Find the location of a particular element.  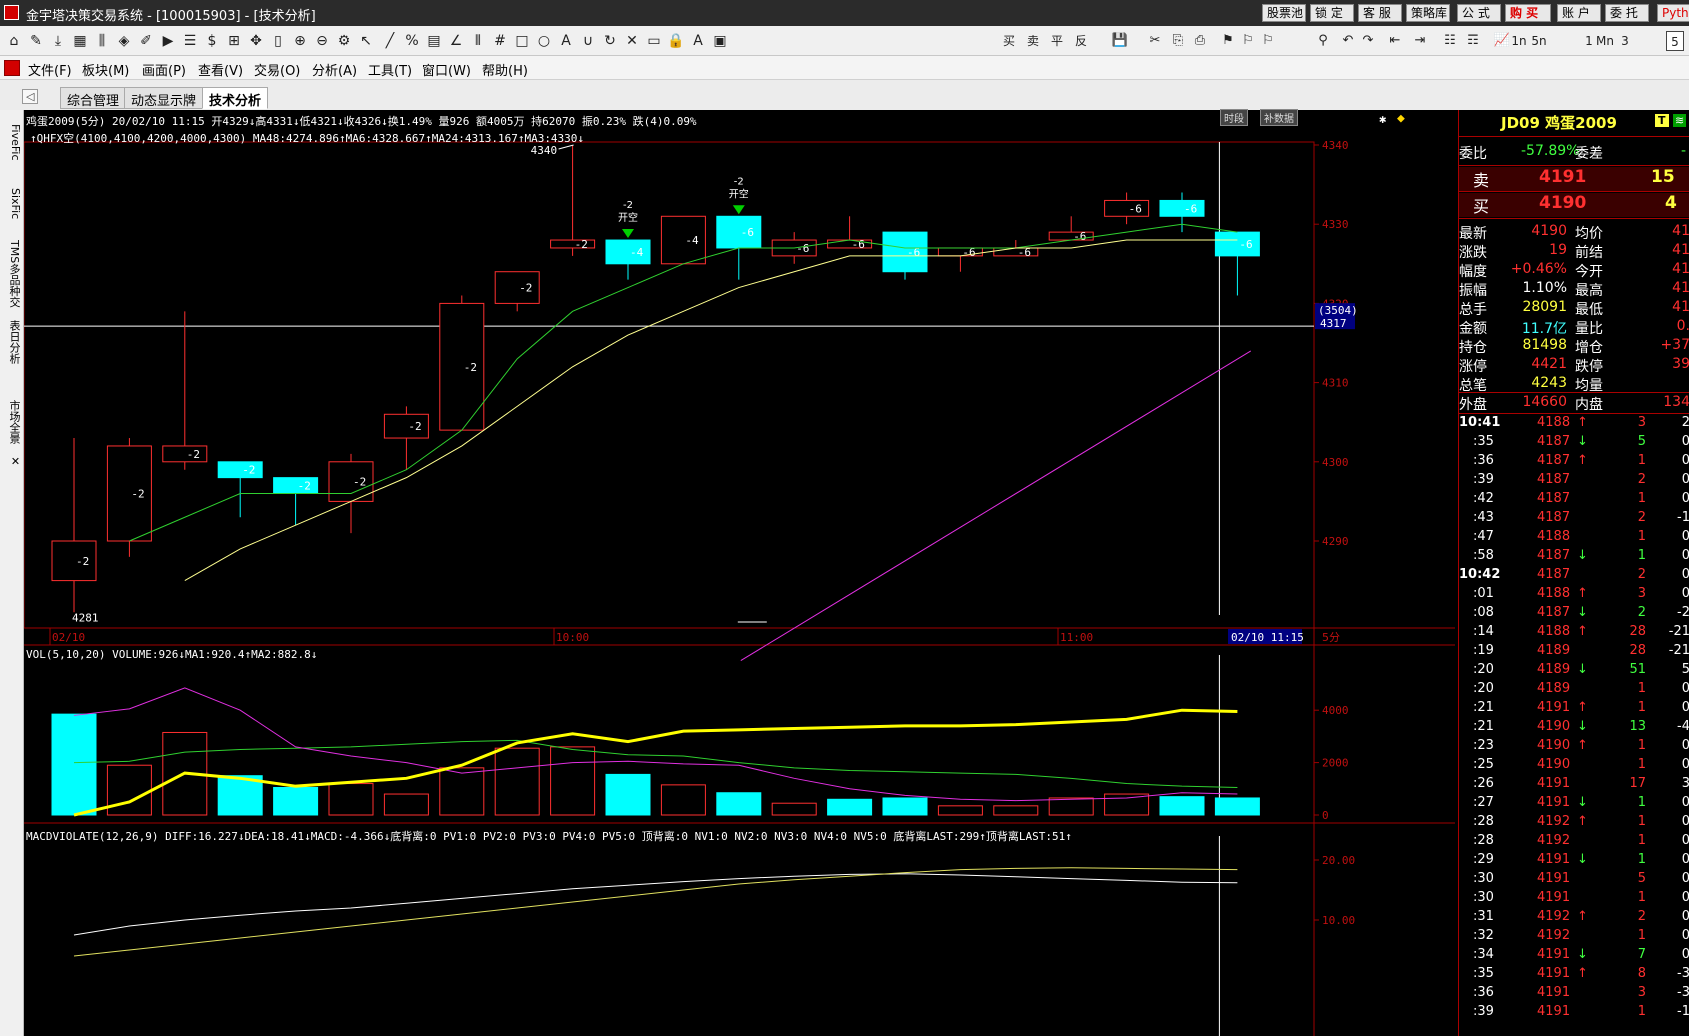

tab-0: 综合管理 is located at coordinates (93, 98).